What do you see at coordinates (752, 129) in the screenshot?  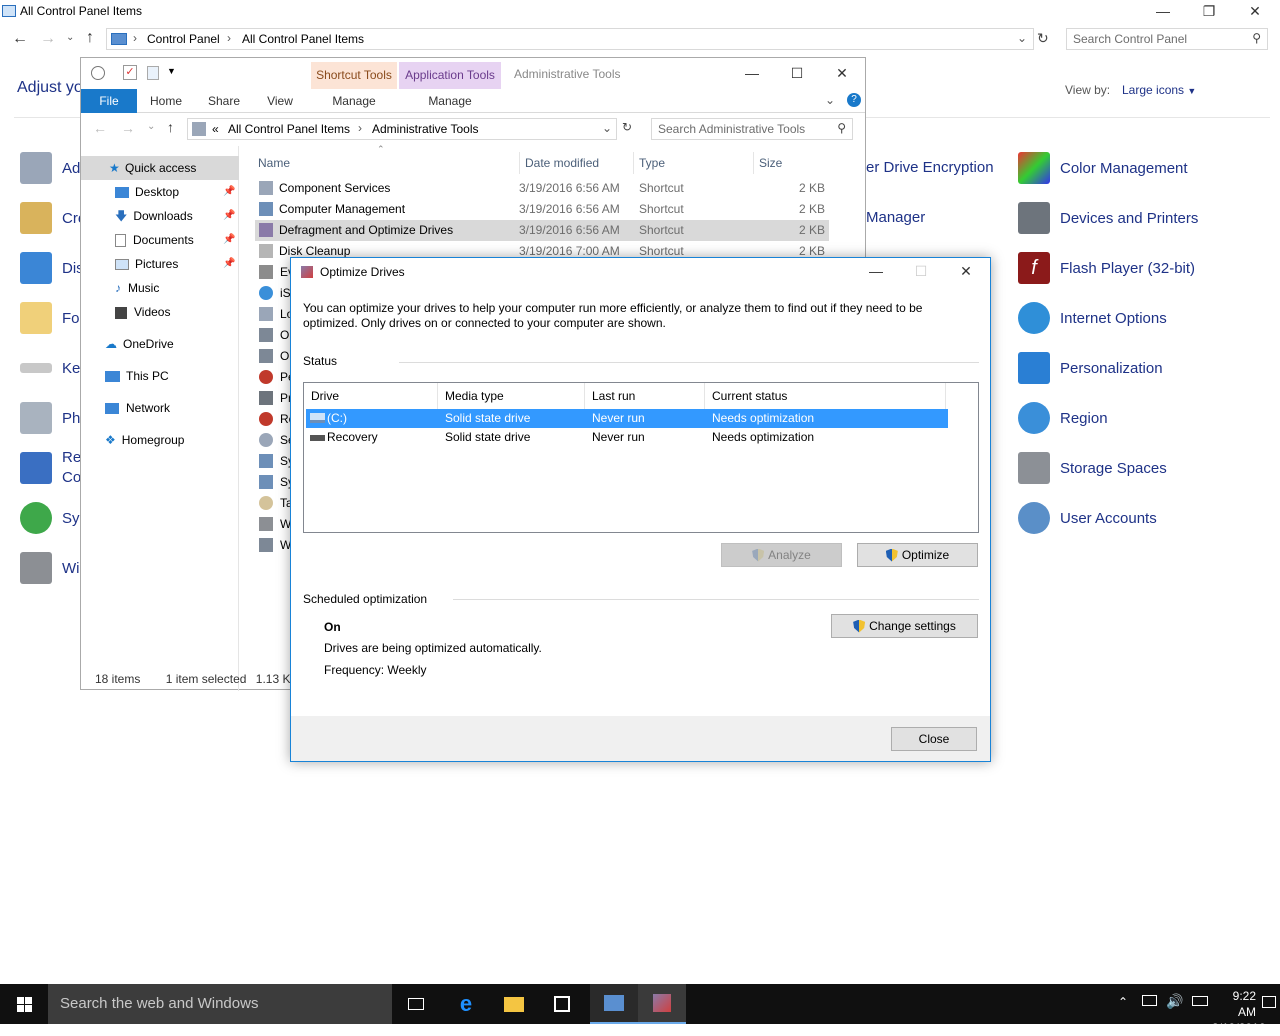 I see `explorer-search-input: Search Administrative Tools ⚲` at bounding box center [752, 129].